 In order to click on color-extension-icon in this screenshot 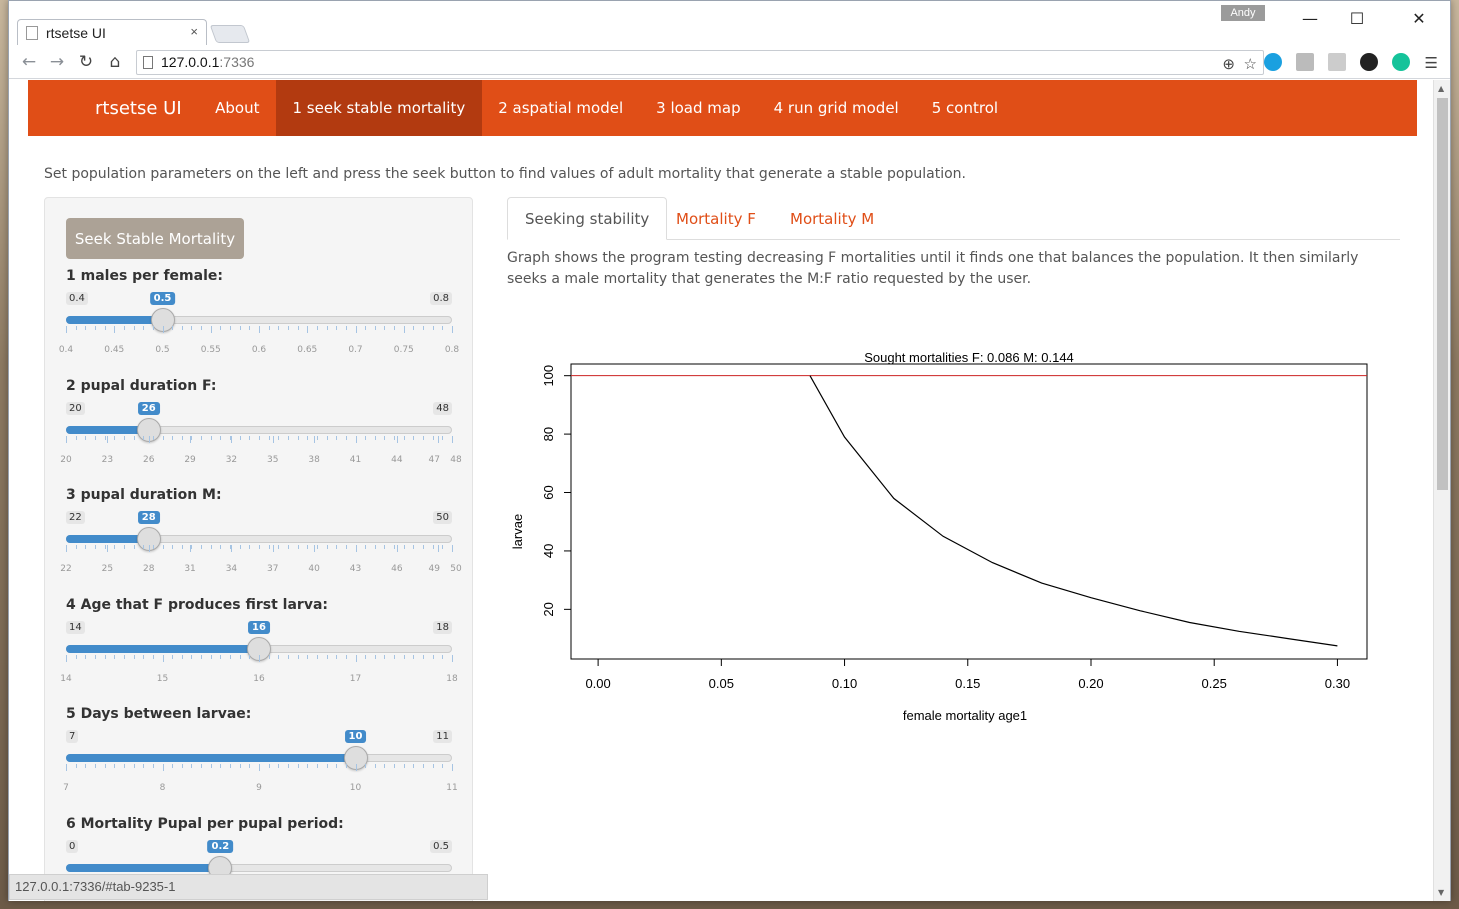, I will do `click(1369, 62)`.